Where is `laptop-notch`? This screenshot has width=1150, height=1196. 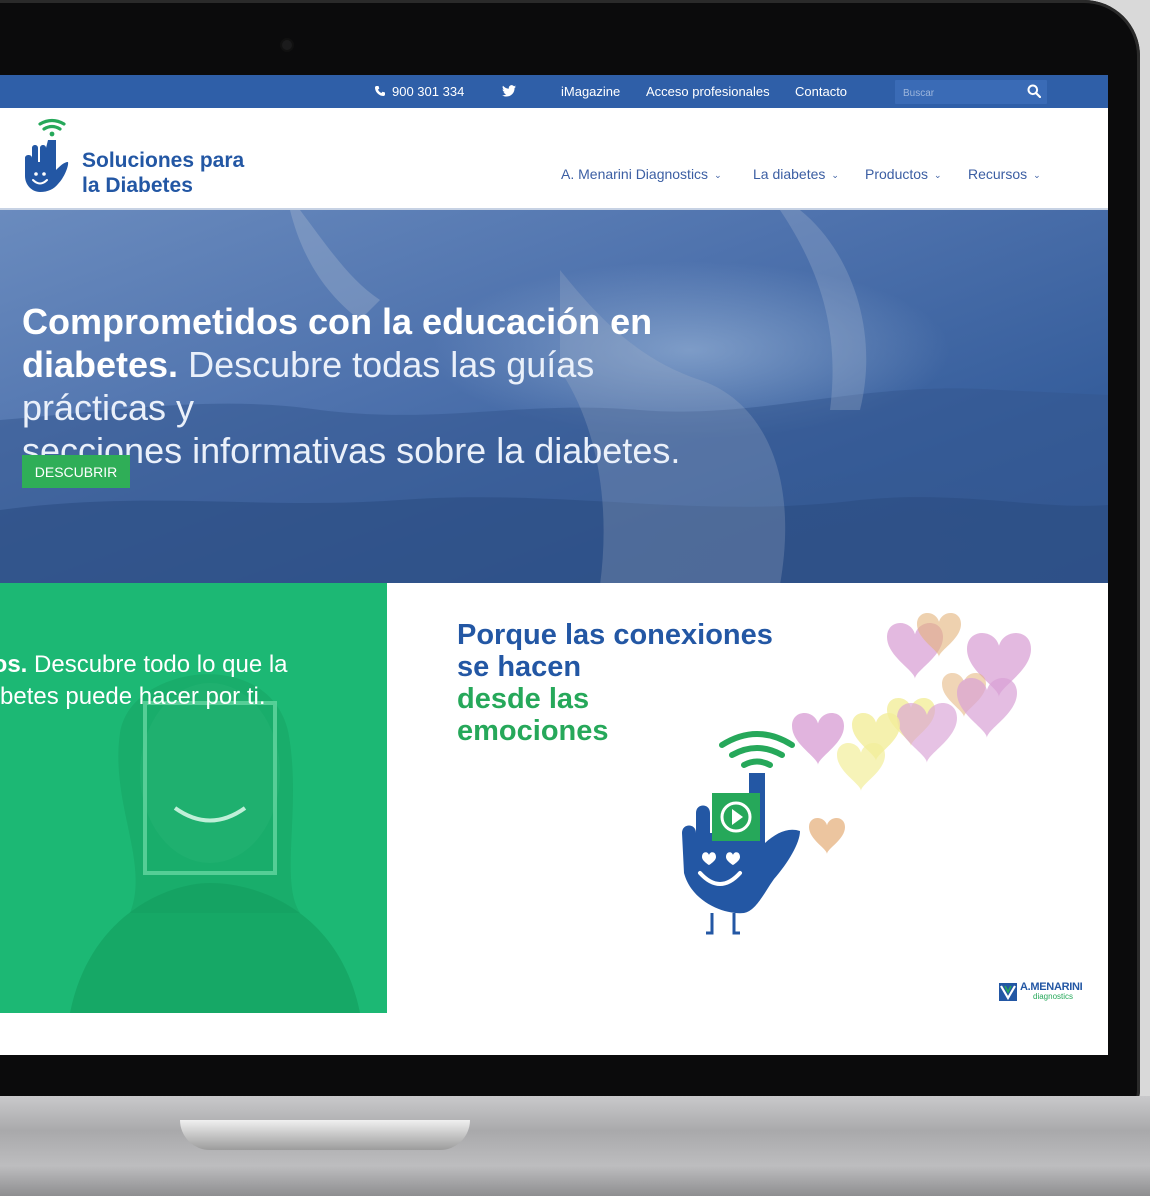 laptop-notch is located at coordinates (325, 1135).